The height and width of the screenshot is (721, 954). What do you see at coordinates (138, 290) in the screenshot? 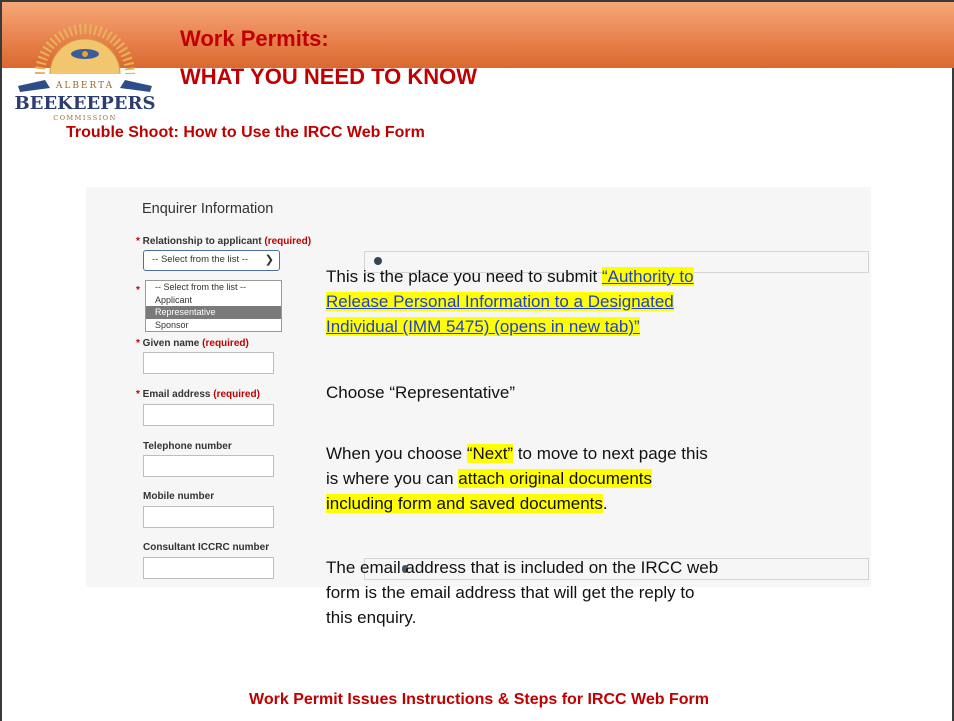
I see `hidden-field-label: *` at bounding box center [138, 290].